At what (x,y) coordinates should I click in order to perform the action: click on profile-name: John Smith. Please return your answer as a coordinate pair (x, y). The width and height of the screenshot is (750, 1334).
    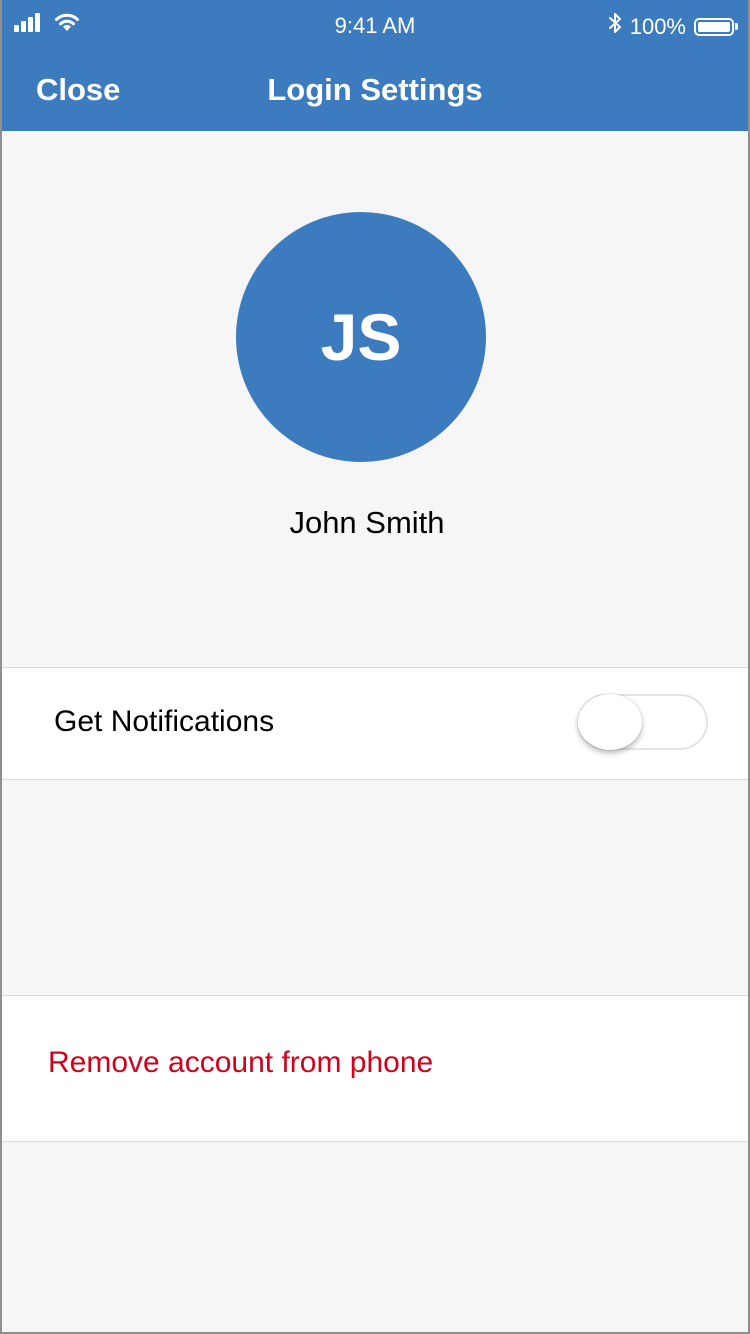
    Looking at the image, I should click on (367, 522).